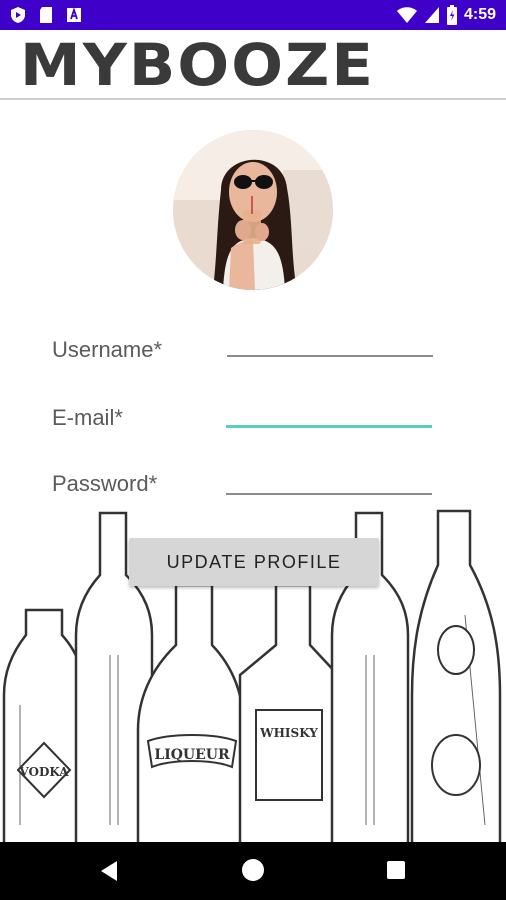  What do you see at coordinates (253, 15) in the screenshot?
I see `status-bar: 4:59` at bounding box center [253, 15].